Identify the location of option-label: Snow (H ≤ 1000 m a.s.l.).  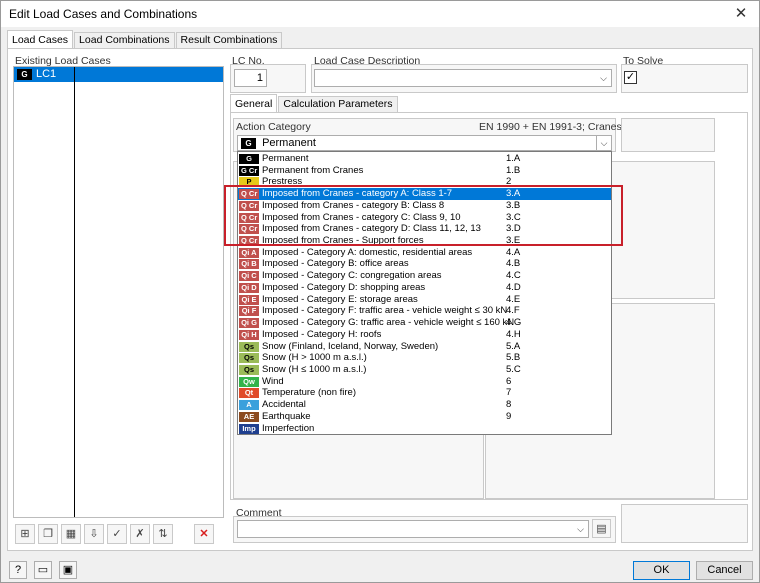
(314, 369).